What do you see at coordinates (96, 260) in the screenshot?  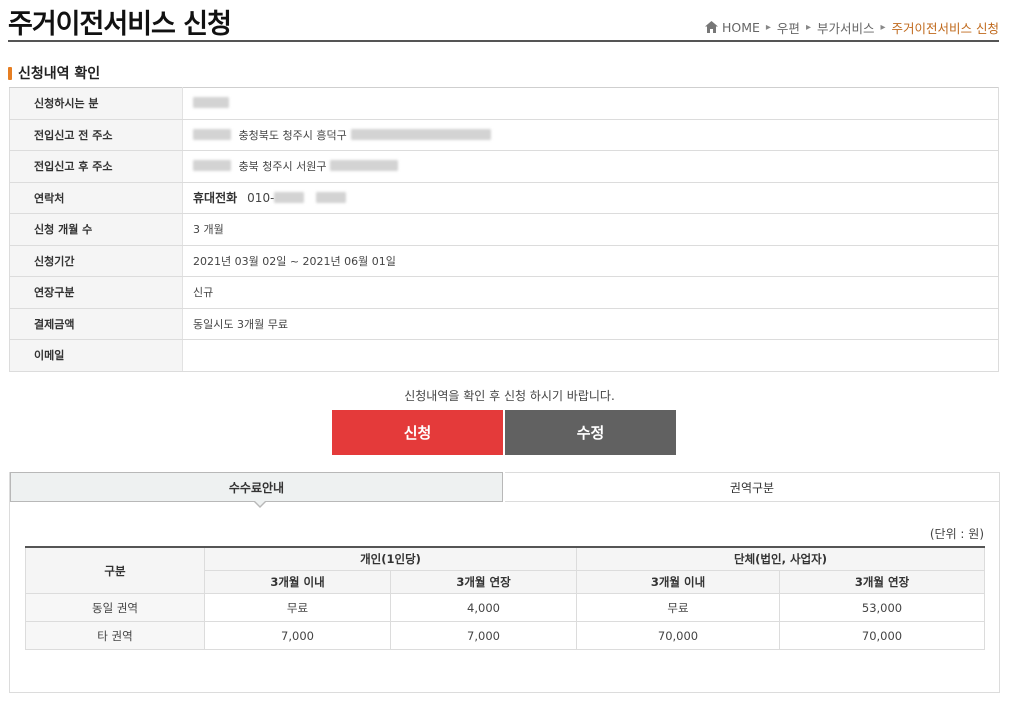 I see `info-label: 신청기간` at bounding box center [96, 260].